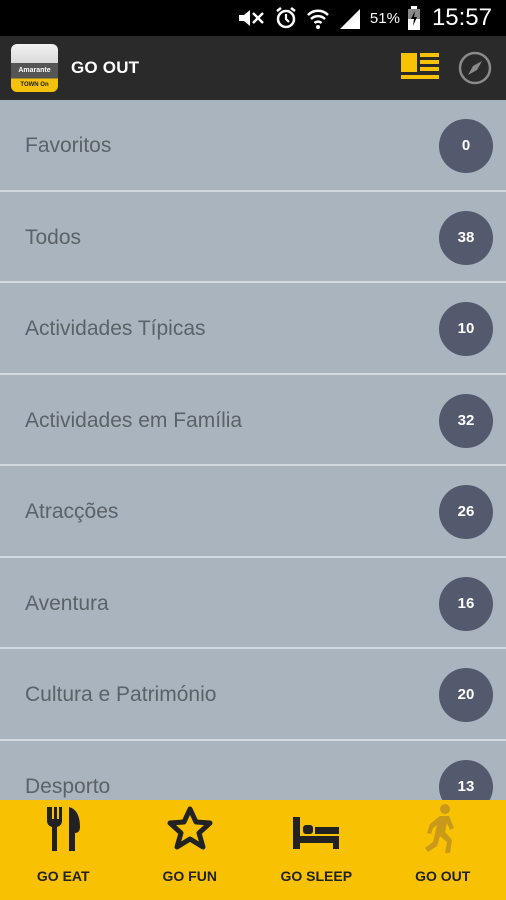  I want to click on battery-percent: 51%, so click(384, 18).